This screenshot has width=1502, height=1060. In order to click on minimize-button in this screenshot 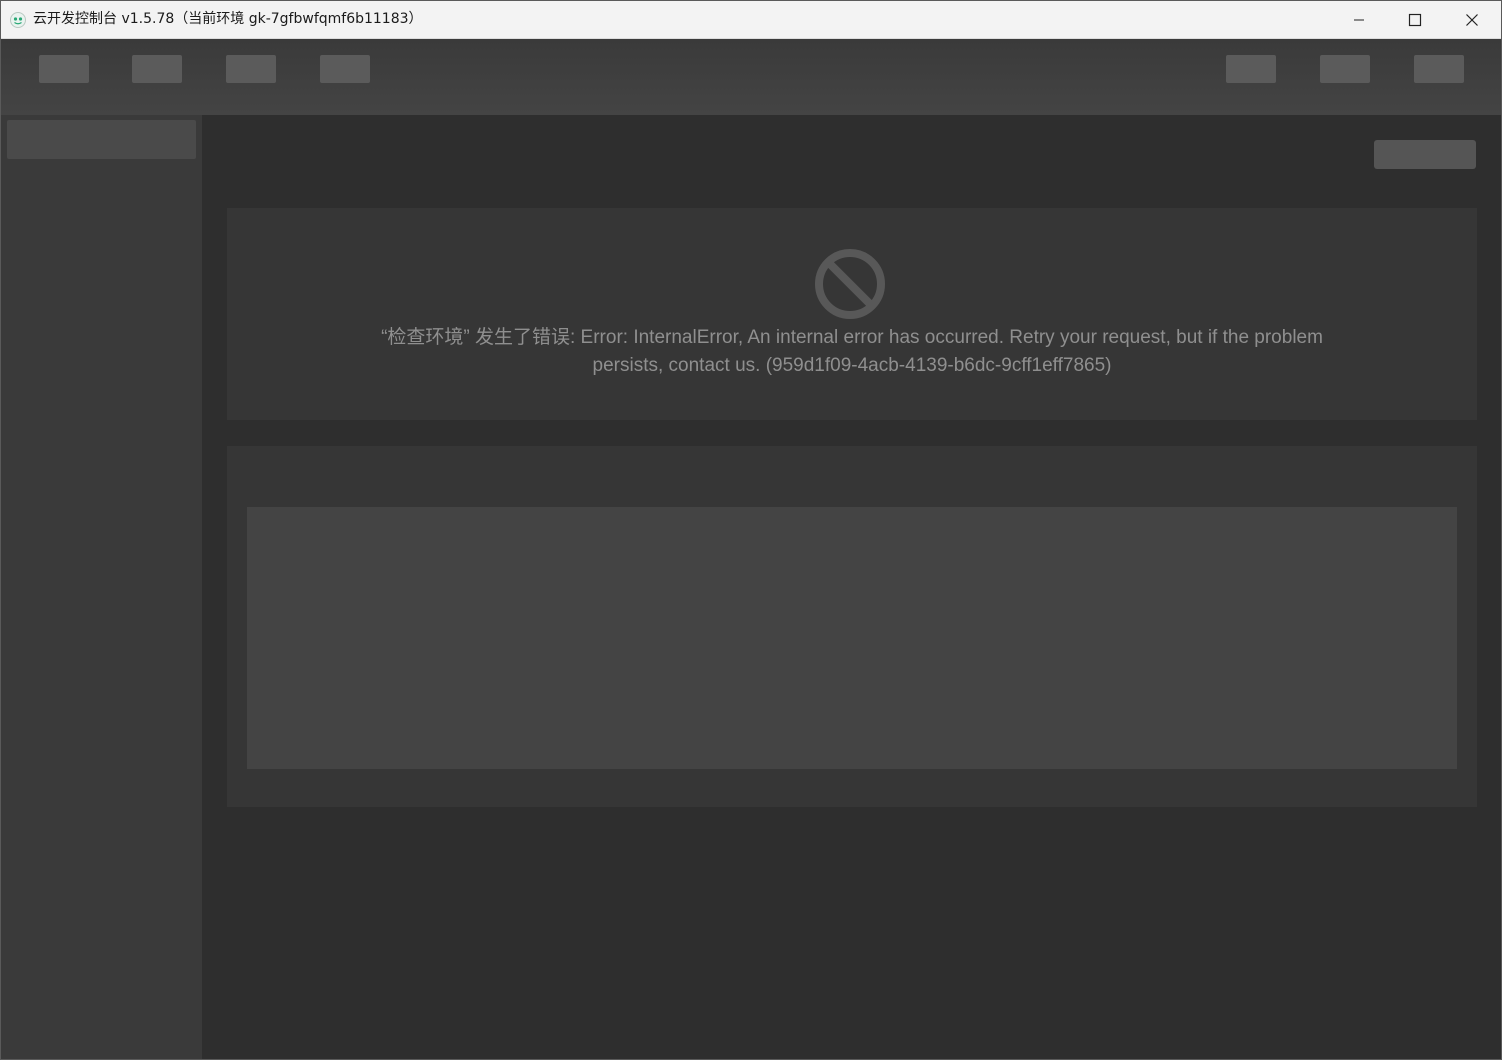, I will do `click(1359, 19)`.